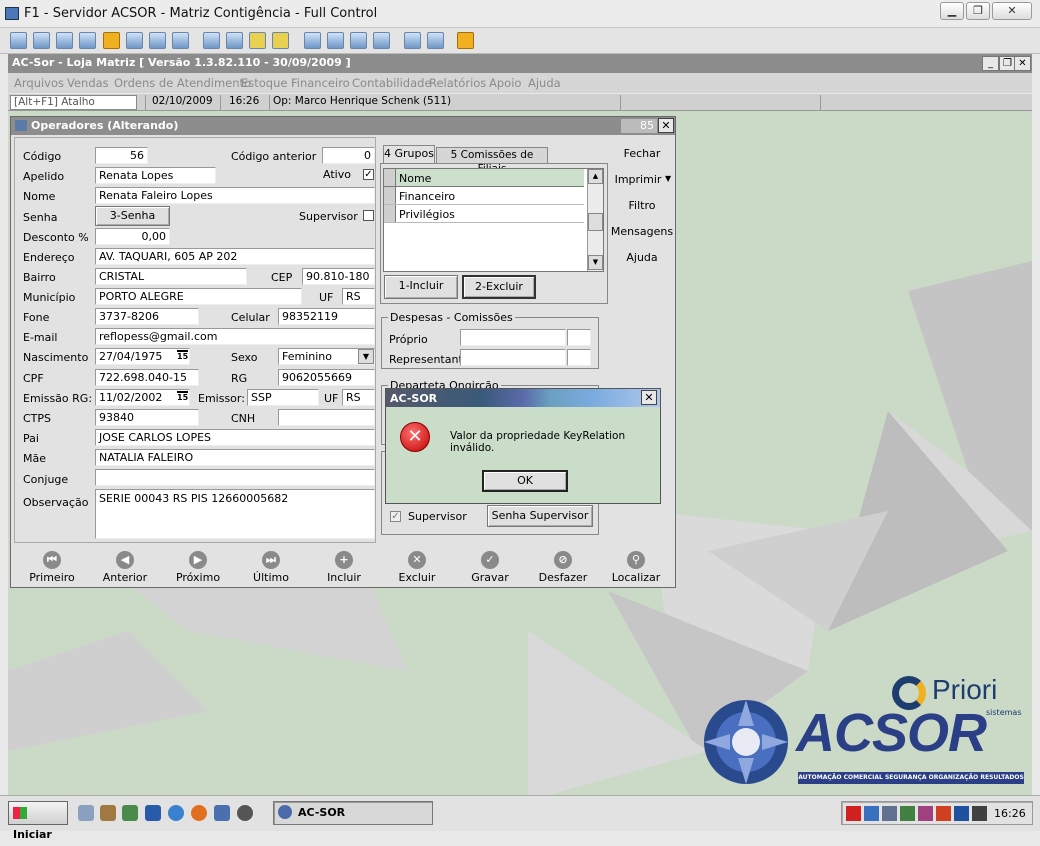 Image resolution: width=1040 pixels, height=846 pixels. What do you see at coordinates (417, 567) in the screenshot?
I see `excluir-nav-button: ✕ Excluir` at bounding box center [417, 567].